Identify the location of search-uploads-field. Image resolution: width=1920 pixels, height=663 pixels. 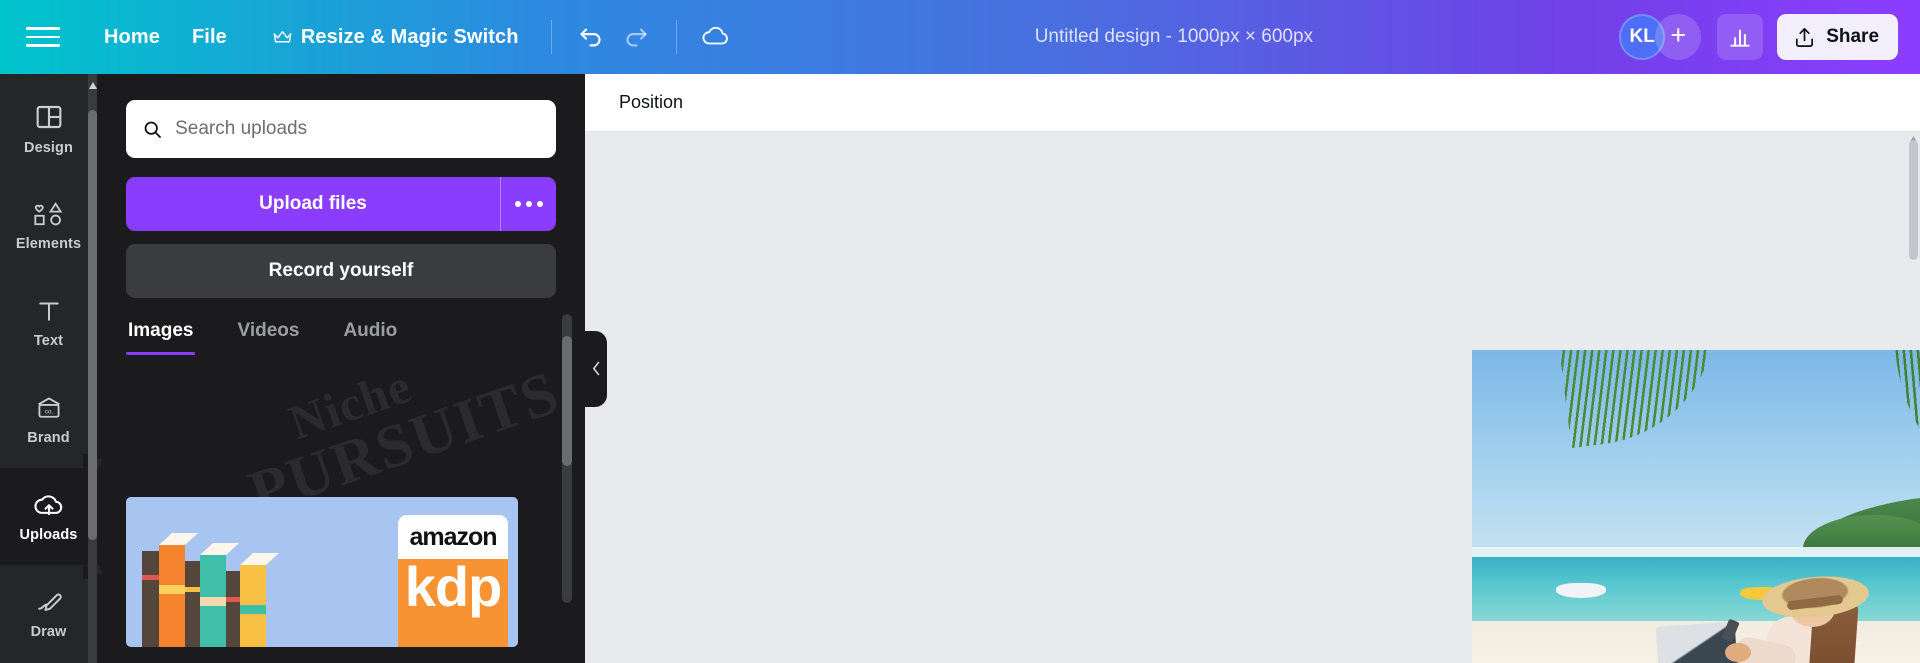
(341, 129).